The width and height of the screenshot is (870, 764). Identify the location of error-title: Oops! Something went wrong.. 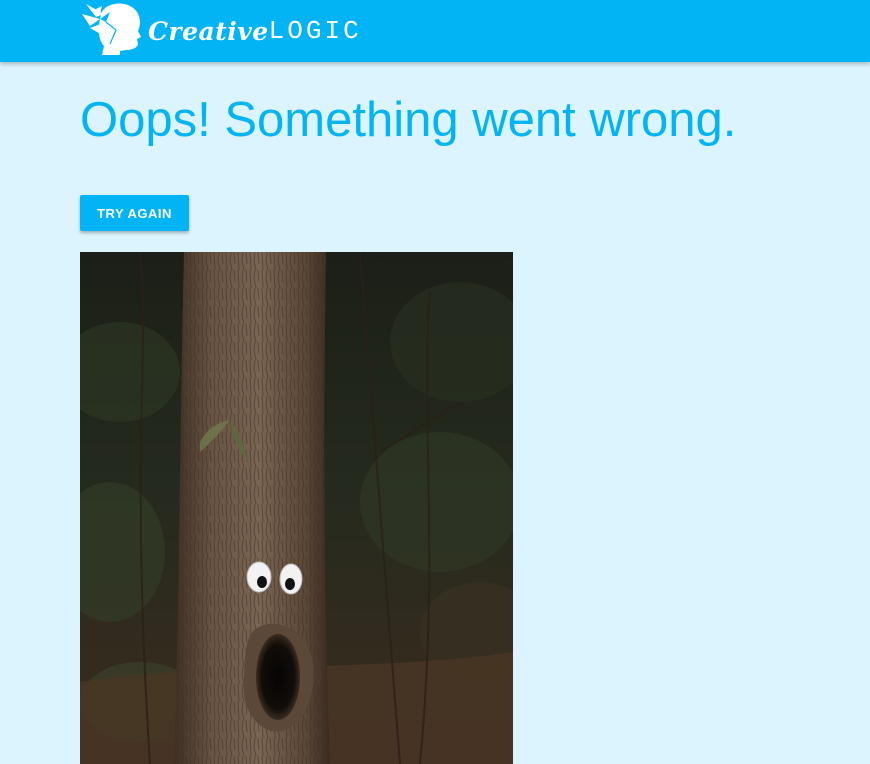
(408, 120).